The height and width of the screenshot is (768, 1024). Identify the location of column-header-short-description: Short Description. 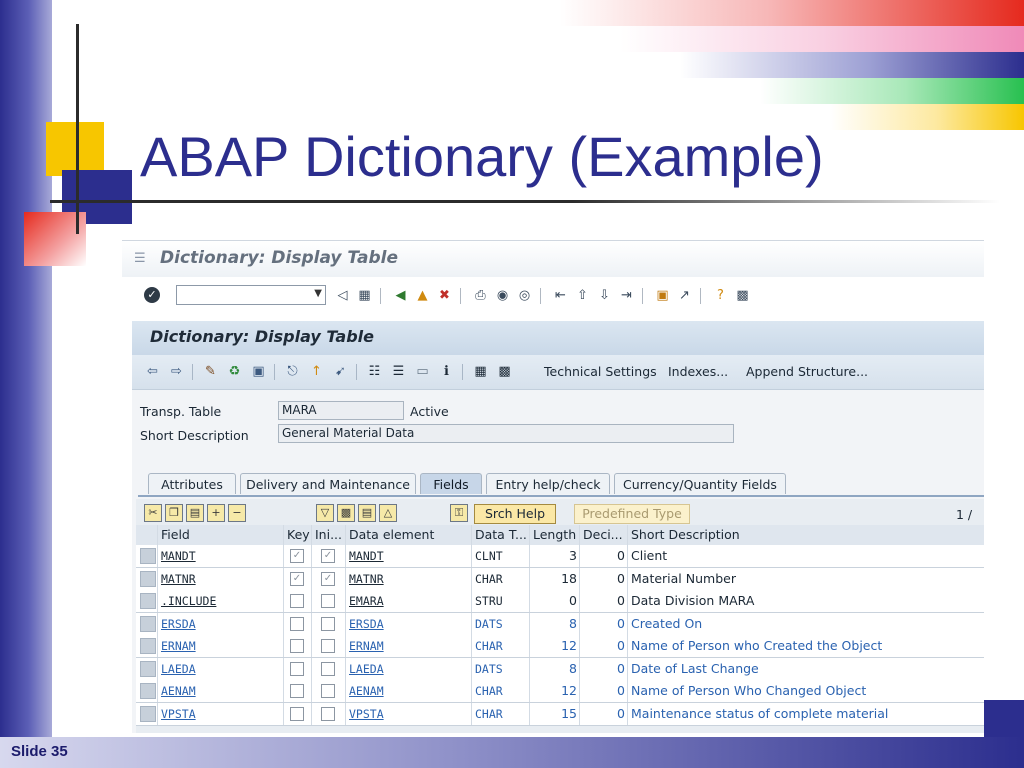
(806, 535).